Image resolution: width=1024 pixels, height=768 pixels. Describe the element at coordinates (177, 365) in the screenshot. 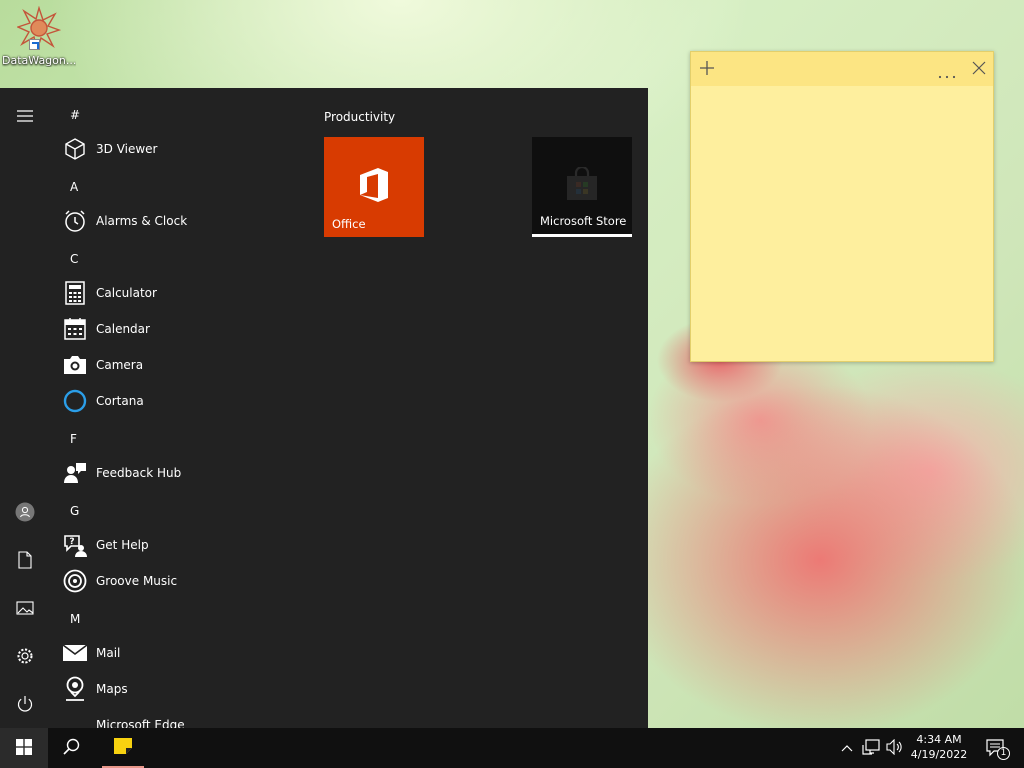

I see `app-item-camera: Camera` at that location.